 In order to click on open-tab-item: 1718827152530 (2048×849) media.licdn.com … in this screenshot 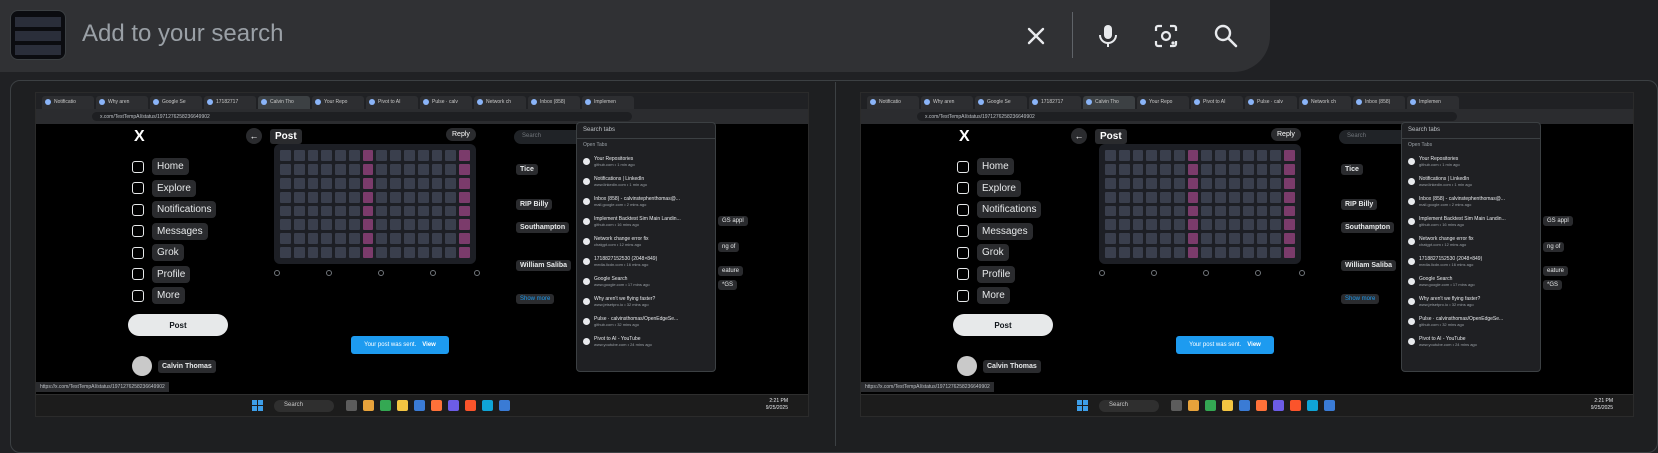, I will do `click(646, 261)`.